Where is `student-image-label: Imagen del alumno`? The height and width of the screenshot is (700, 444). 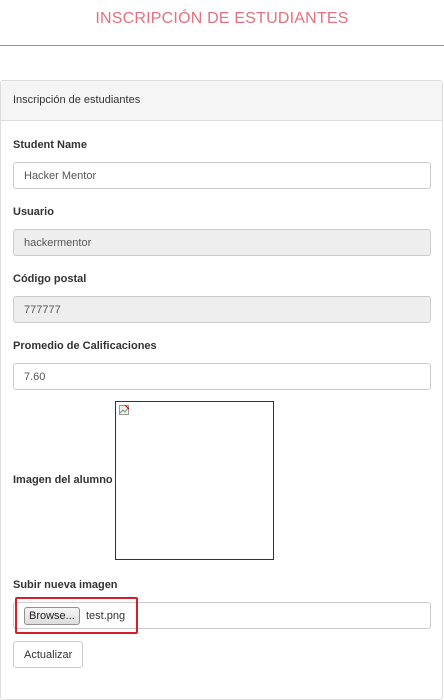
student-image-label: Imagen del alumno is located at coordinates (63, 480).